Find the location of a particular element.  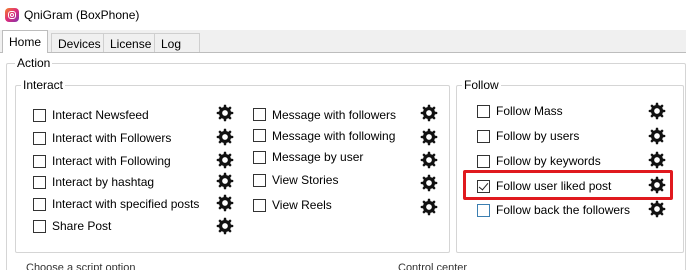

tab-home: Home is located at coordinates (25, 41).